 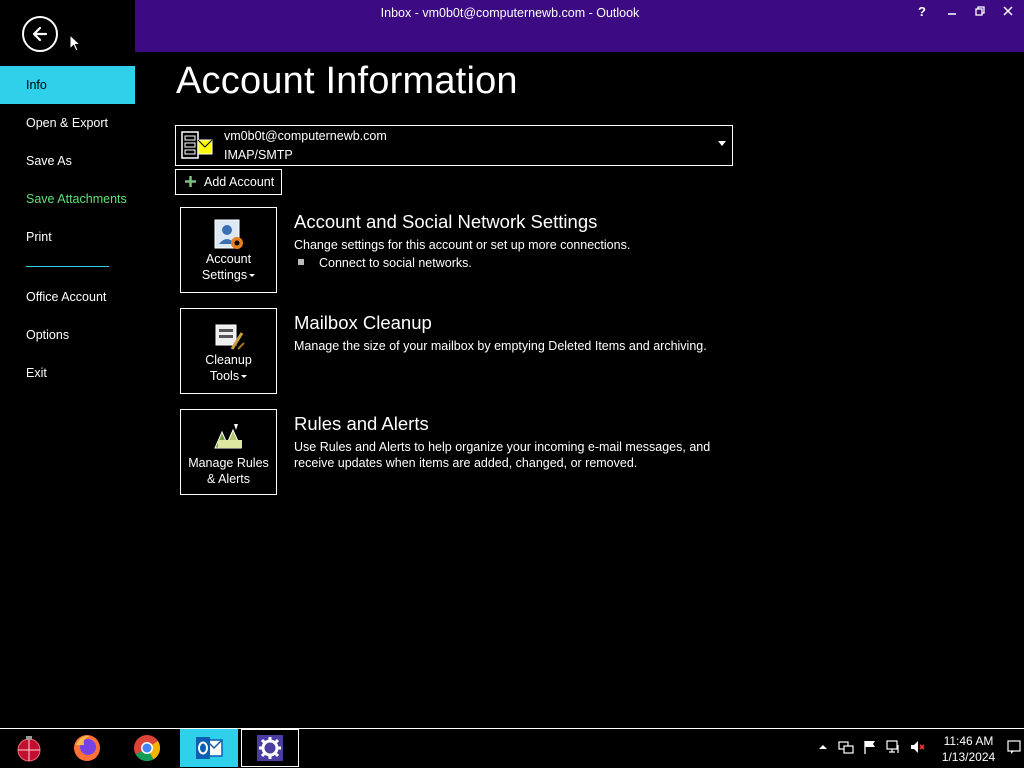 What do you see at coordinates (228, 267) in the screenshot?
I see `account-settings-label: Account Settings` at bounding box center [228, 267].